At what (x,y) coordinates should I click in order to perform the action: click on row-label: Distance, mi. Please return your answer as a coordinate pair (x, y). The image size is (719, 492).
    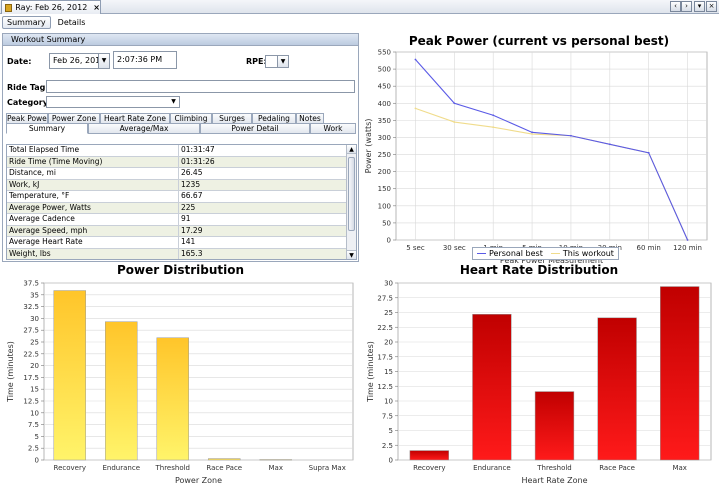
    Looking at the image, I should click on (93, 173).